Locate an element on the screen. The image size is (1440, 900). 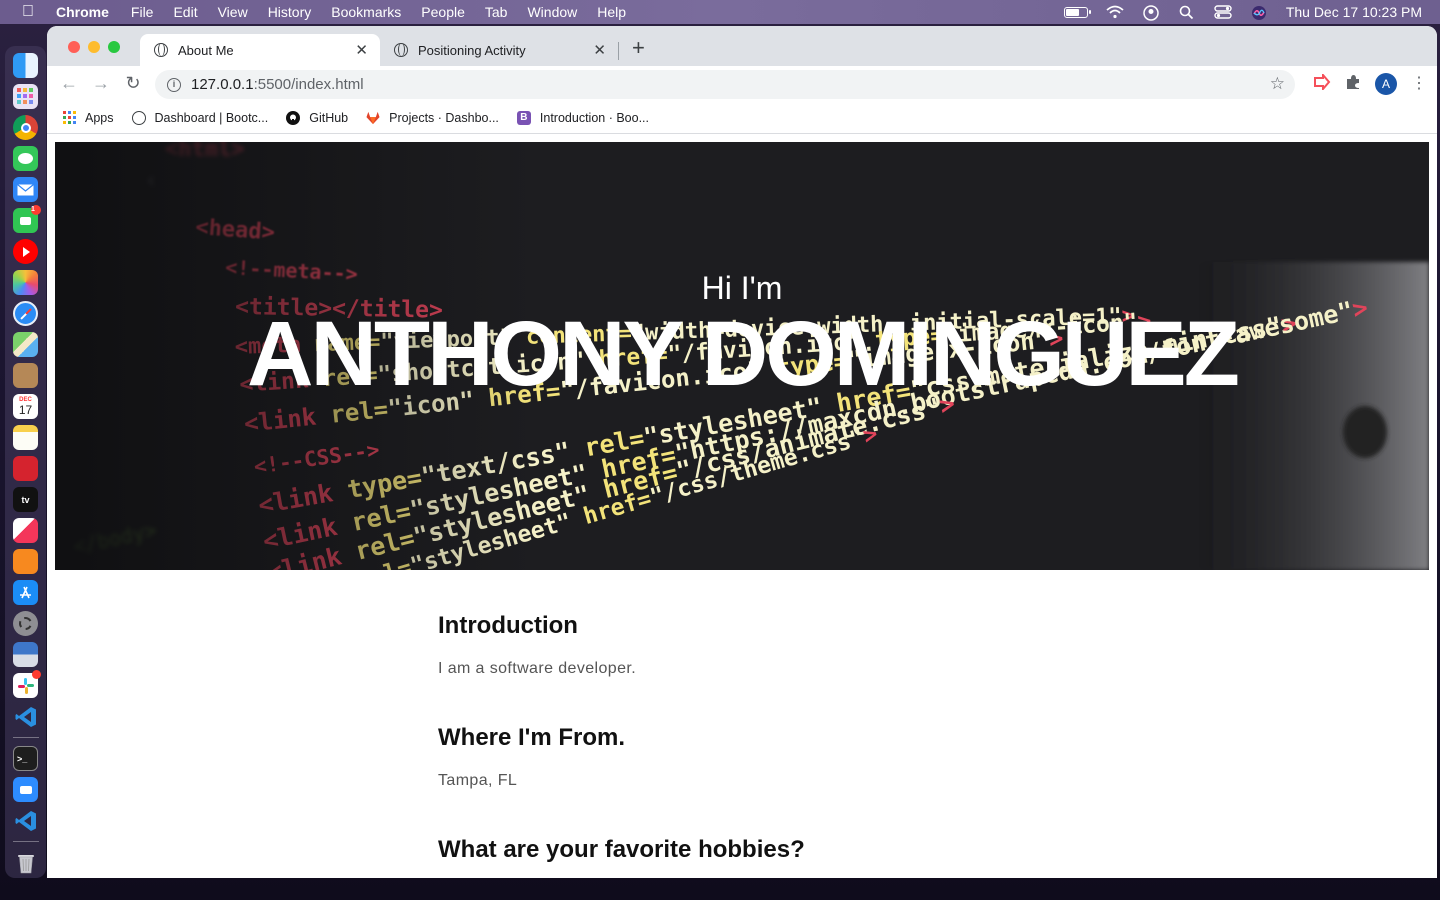
bookmark-apps: Apps is located at coordinates (88, 118).